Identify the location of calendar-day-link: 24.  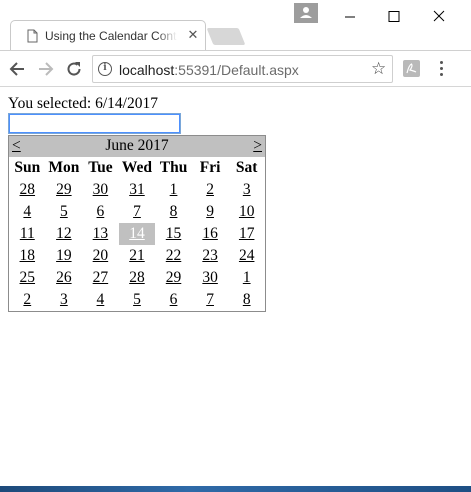
(247, 255).